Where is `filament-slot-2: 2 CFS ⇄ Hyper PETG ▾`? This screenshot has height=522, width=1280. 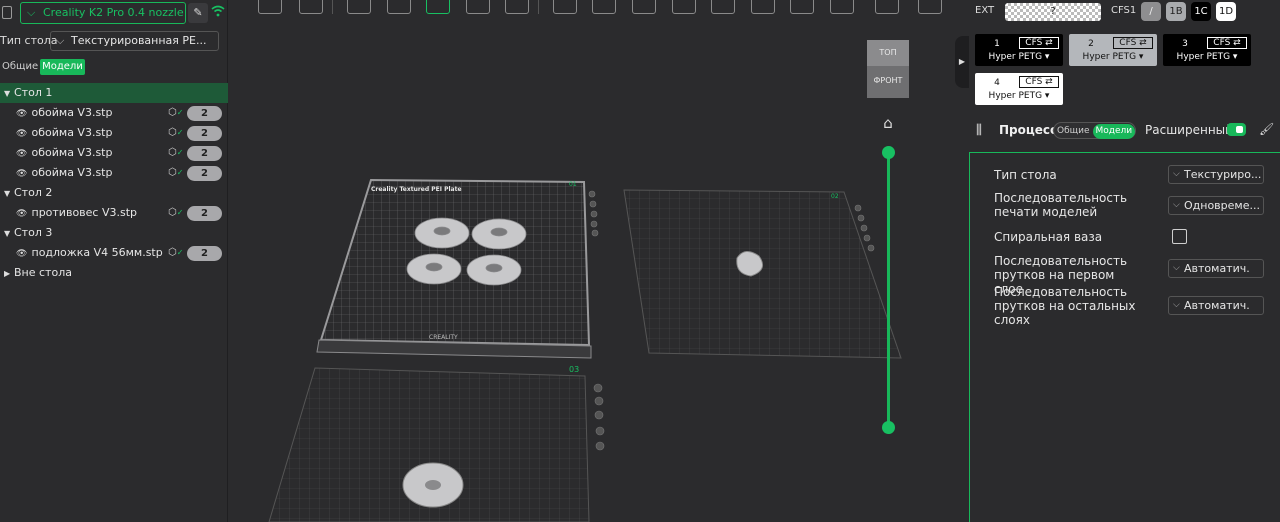
filament-slot-2: 2 CFS ⇄ Hyper PETG ▾ is located at coordinates (1113, 50).